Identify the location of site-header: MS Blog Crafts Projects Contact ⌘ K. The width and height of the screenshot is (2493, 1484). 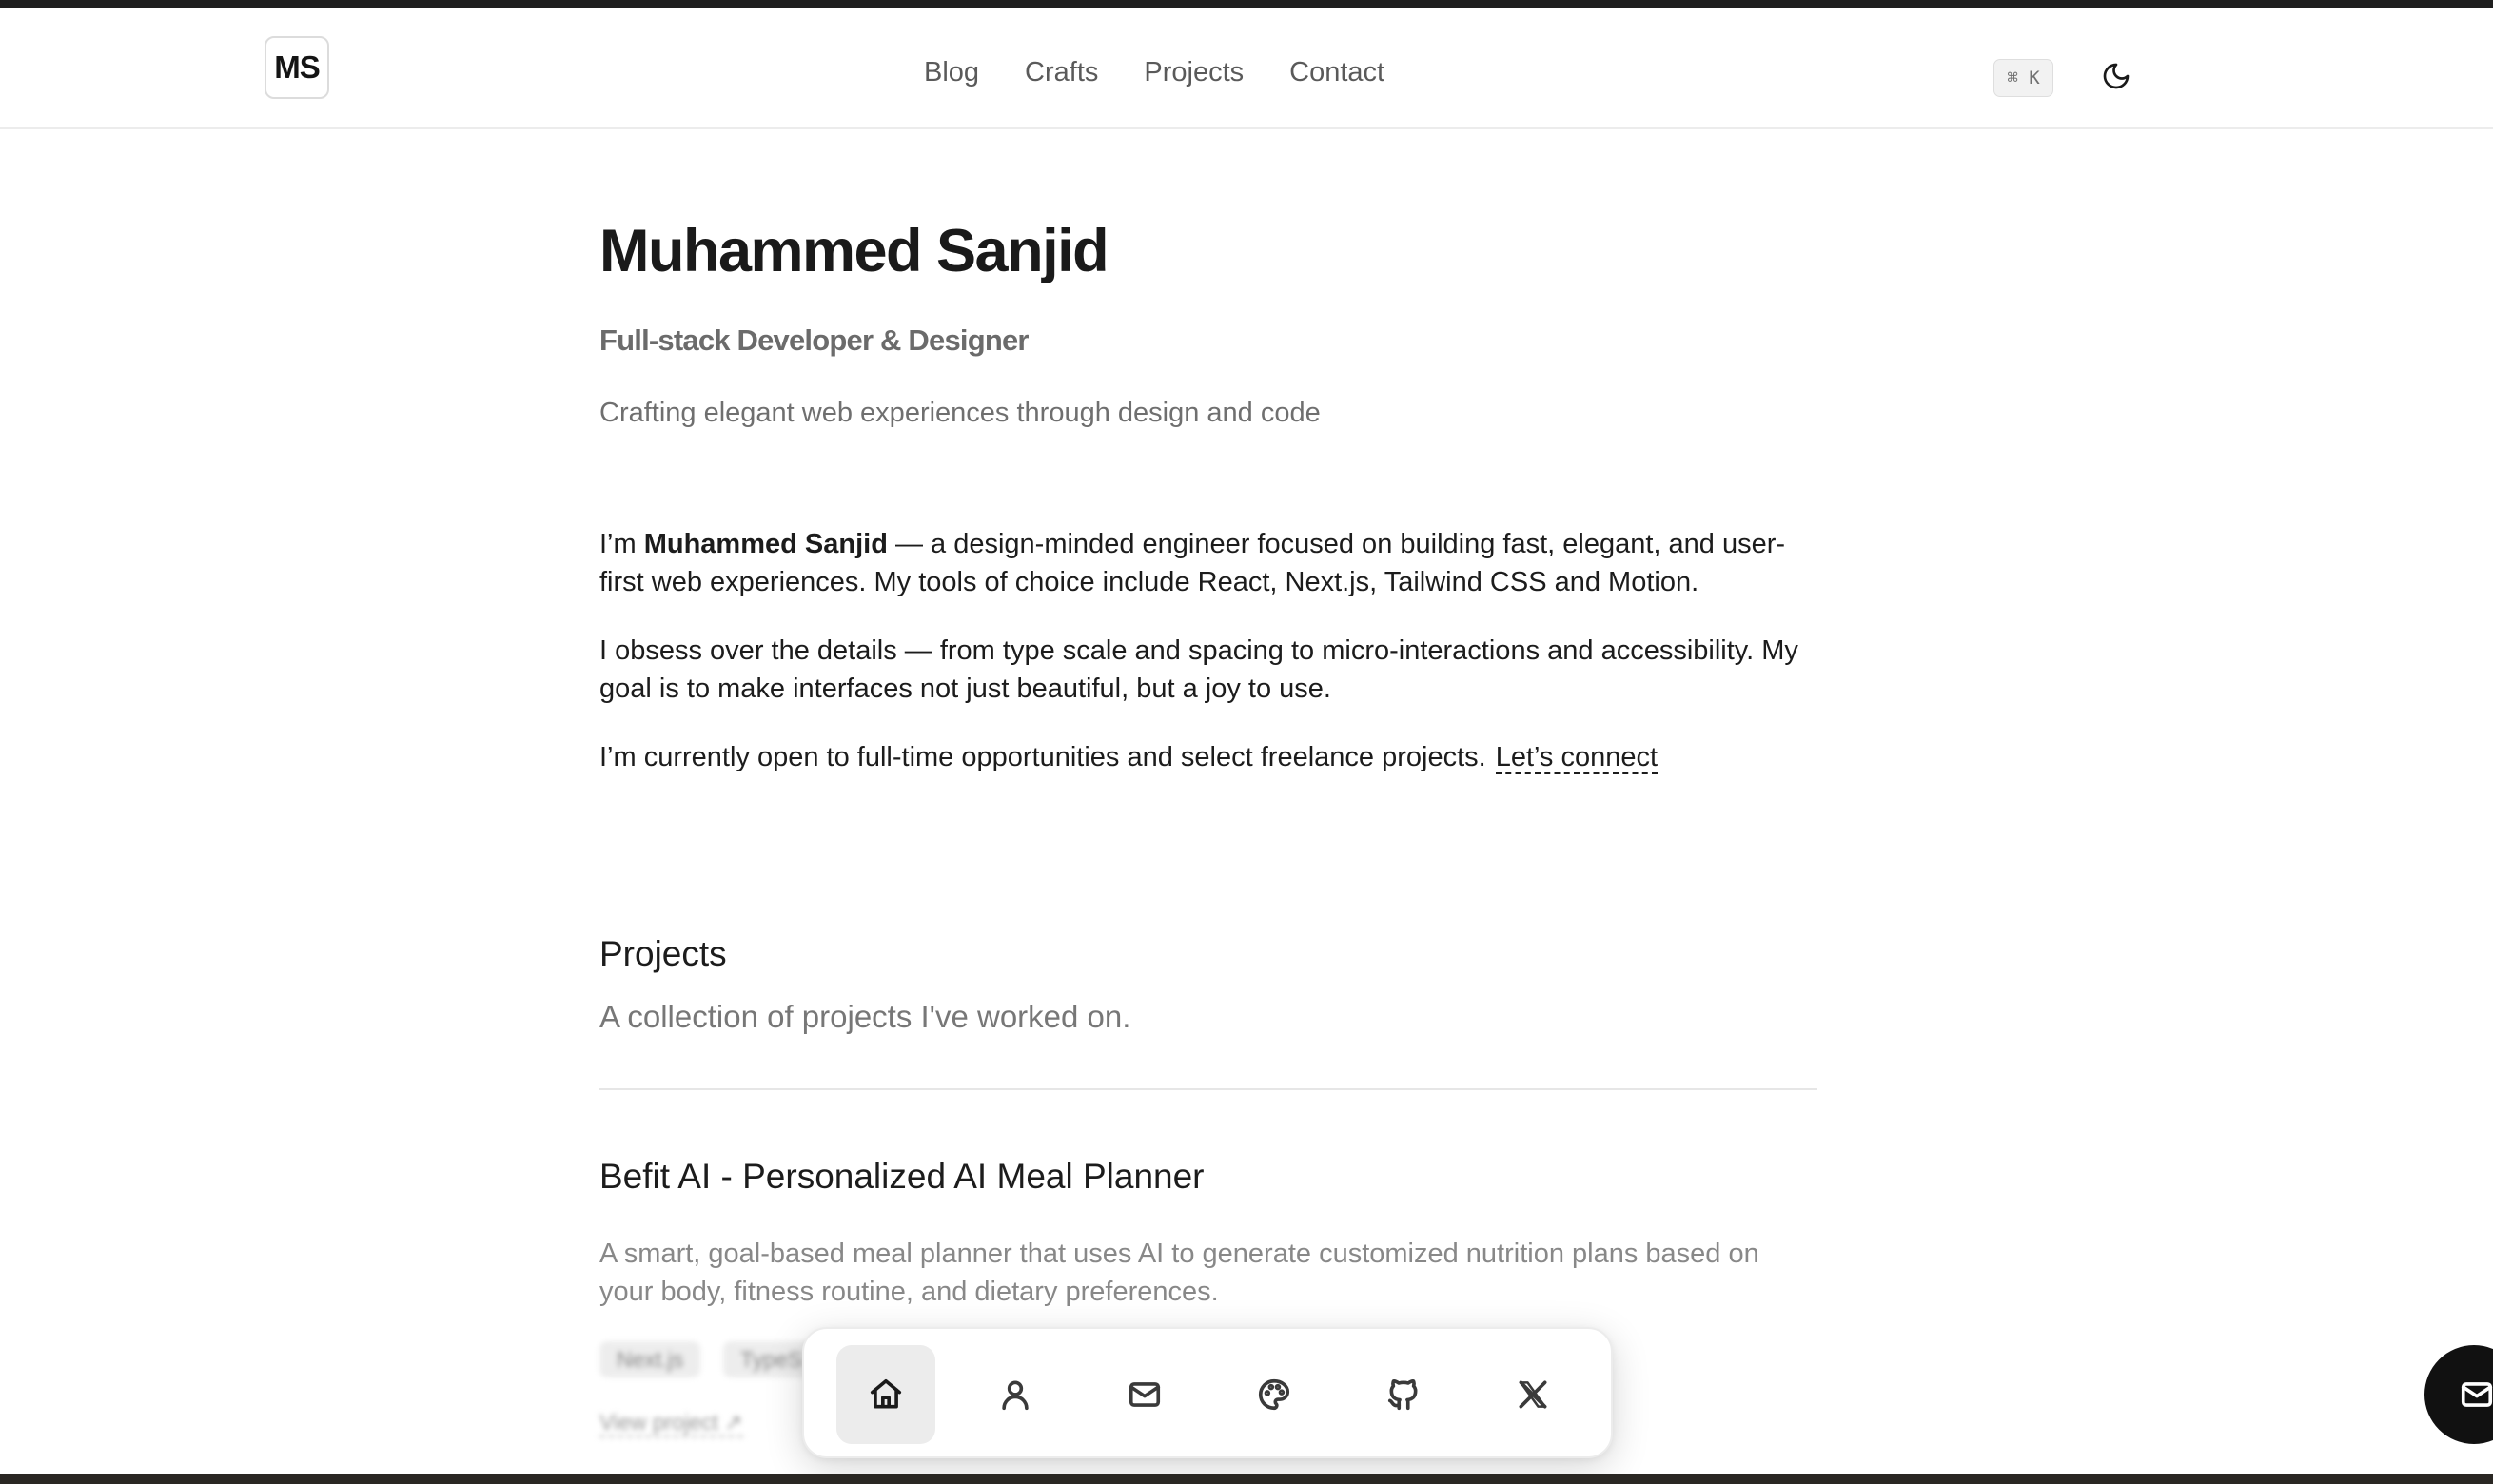
(1246, 68).